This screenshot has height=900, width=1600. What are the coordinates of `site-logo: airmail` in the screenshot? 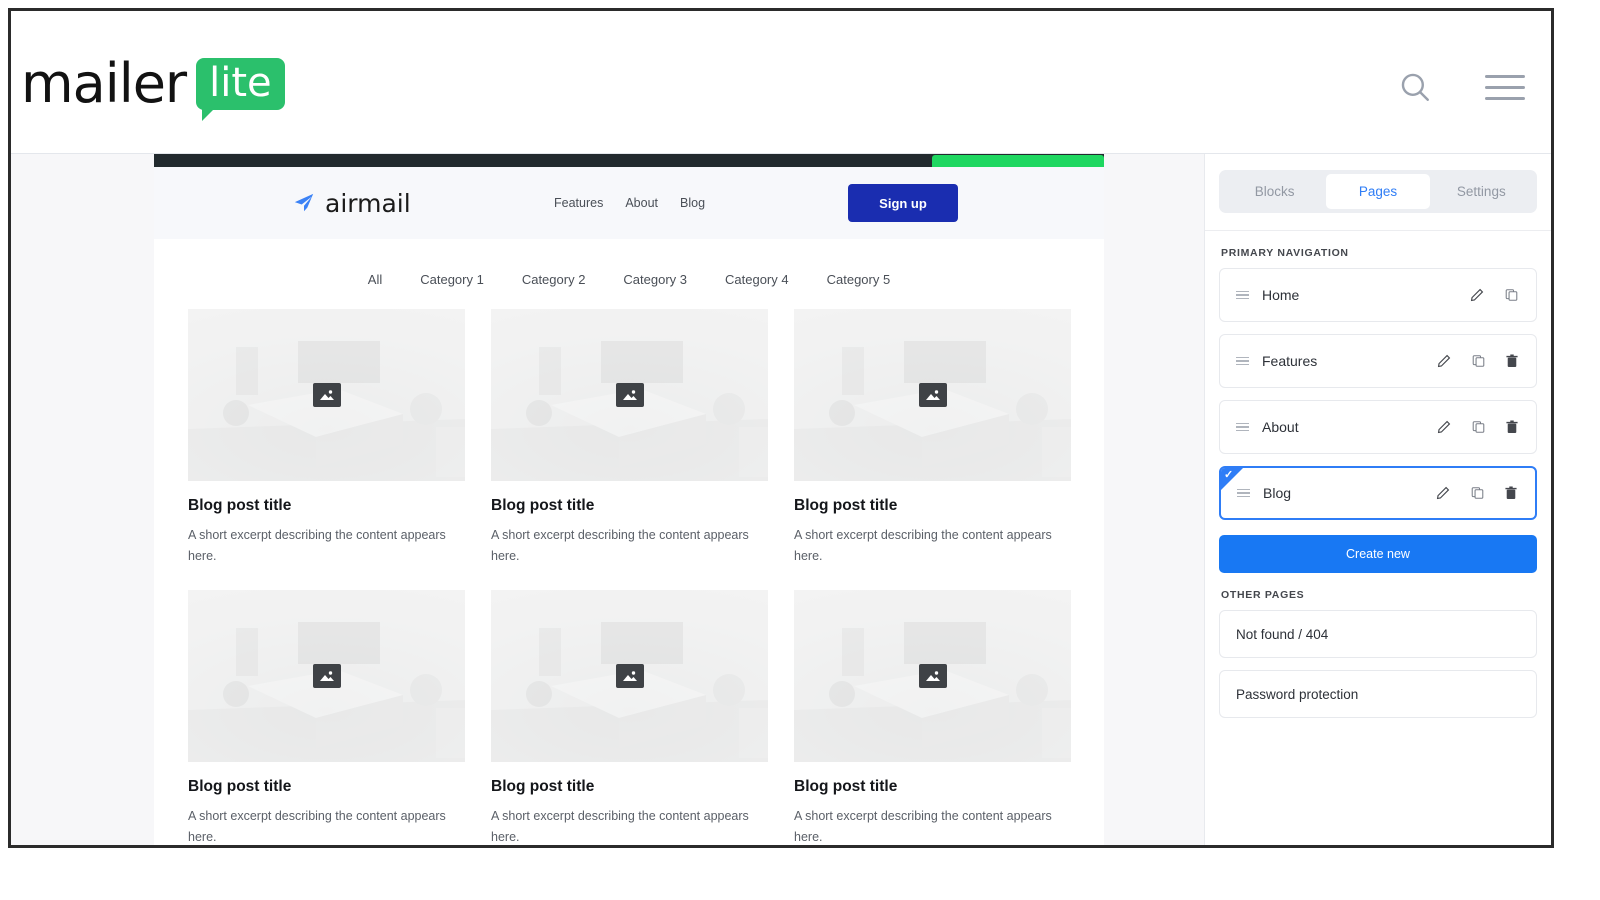 It's located at (351, 203).